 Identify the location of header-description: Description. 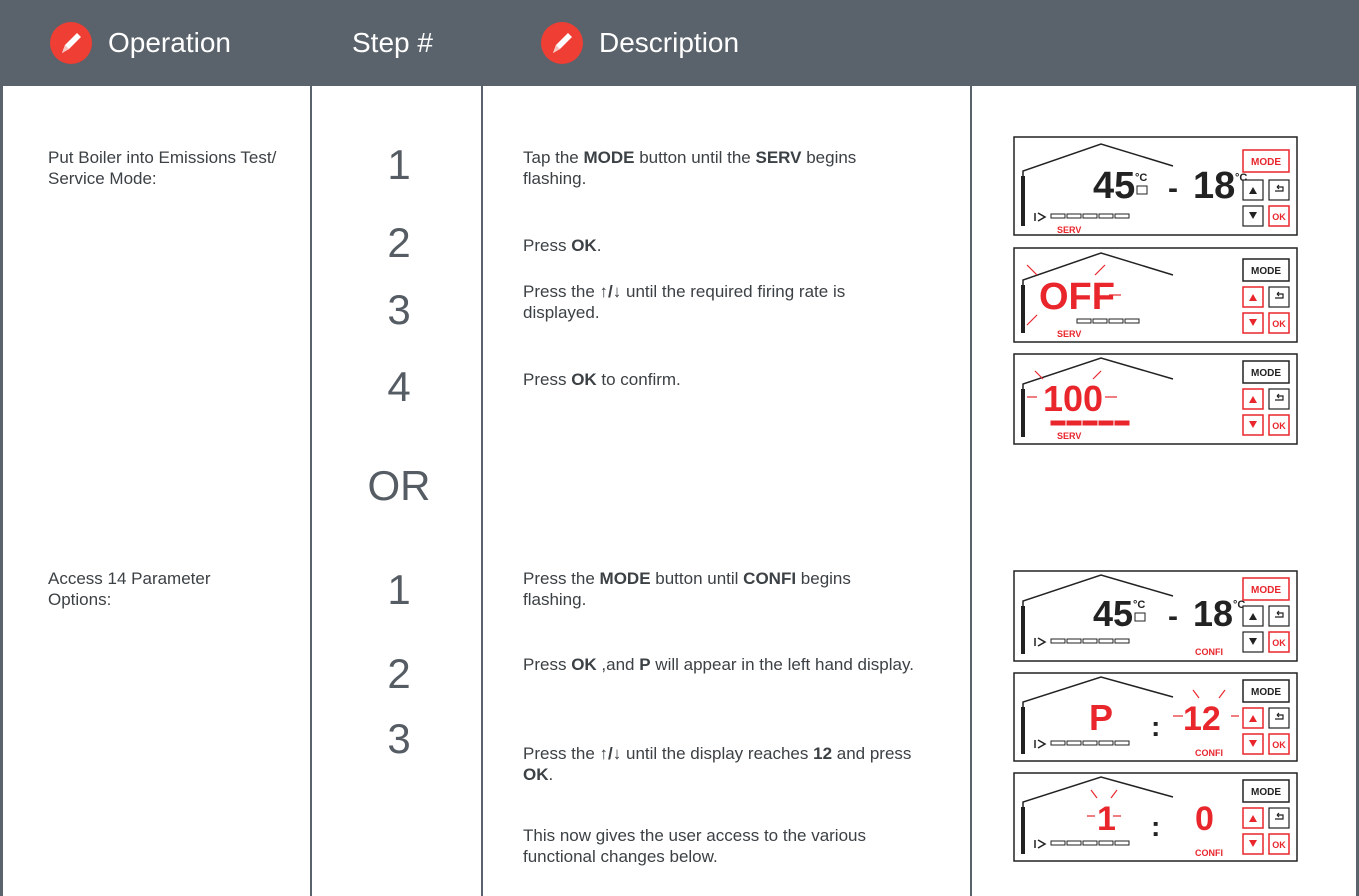
(640, 43).